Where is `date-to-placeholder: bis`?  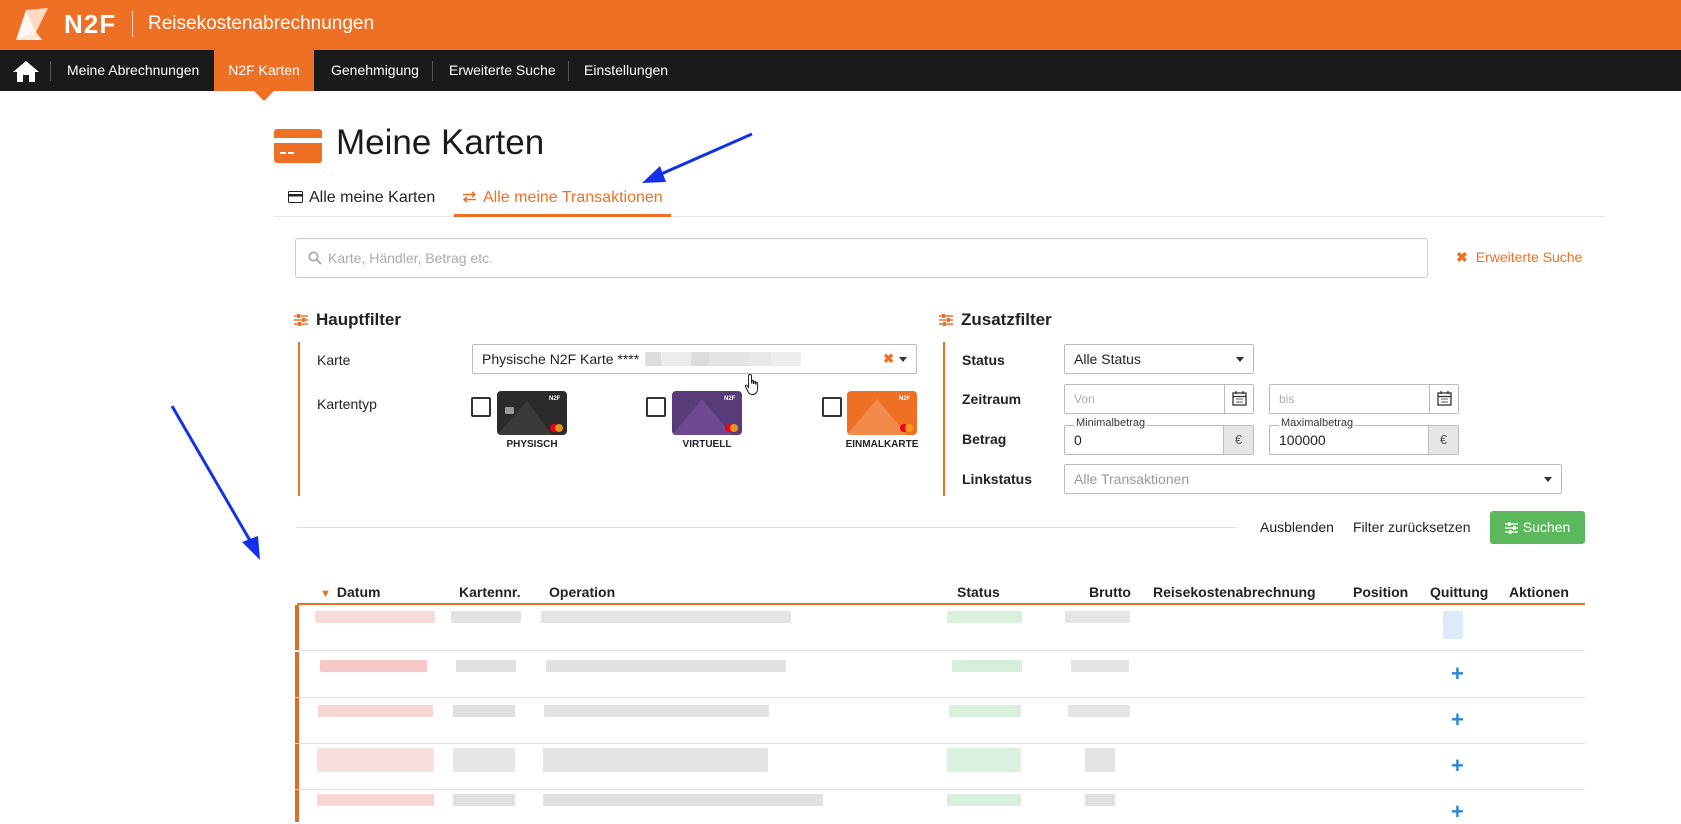 date-to-placeholder: bis is located at coordinates (1287, 399).